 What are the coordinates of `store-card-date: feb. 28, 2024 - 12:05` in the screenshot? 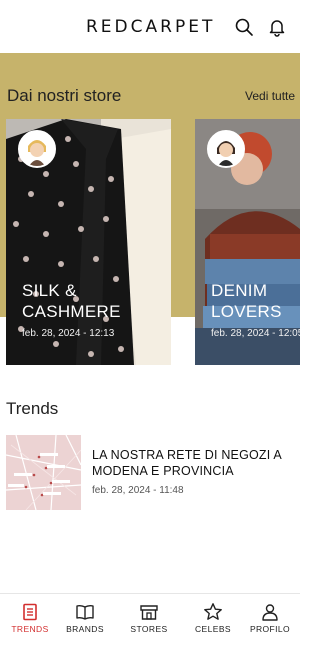 It's located at (255, 333).